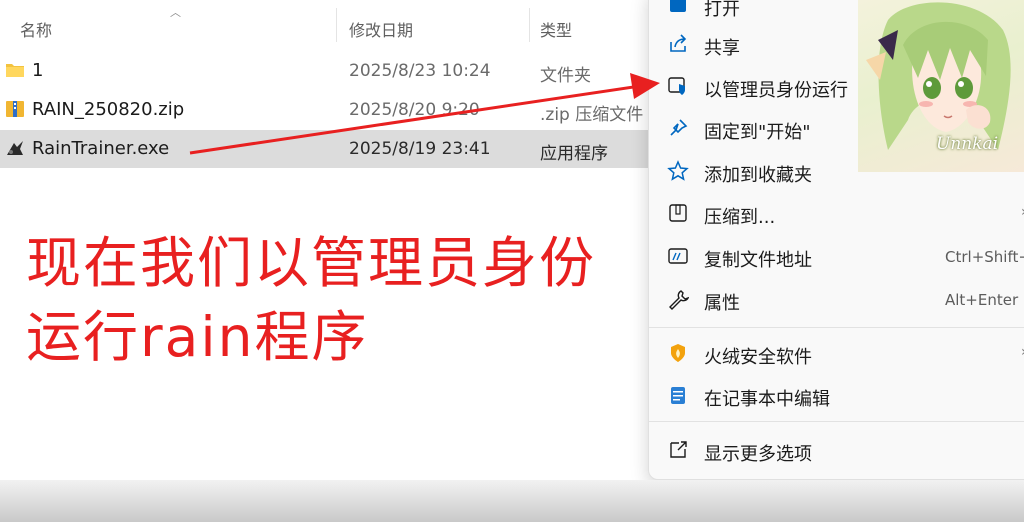 Image resolution: width=1024 pixels, height=522 pixels. Describe the element at coordinates (15, 109) in the screenshot. I see `zip-icon` at that location.